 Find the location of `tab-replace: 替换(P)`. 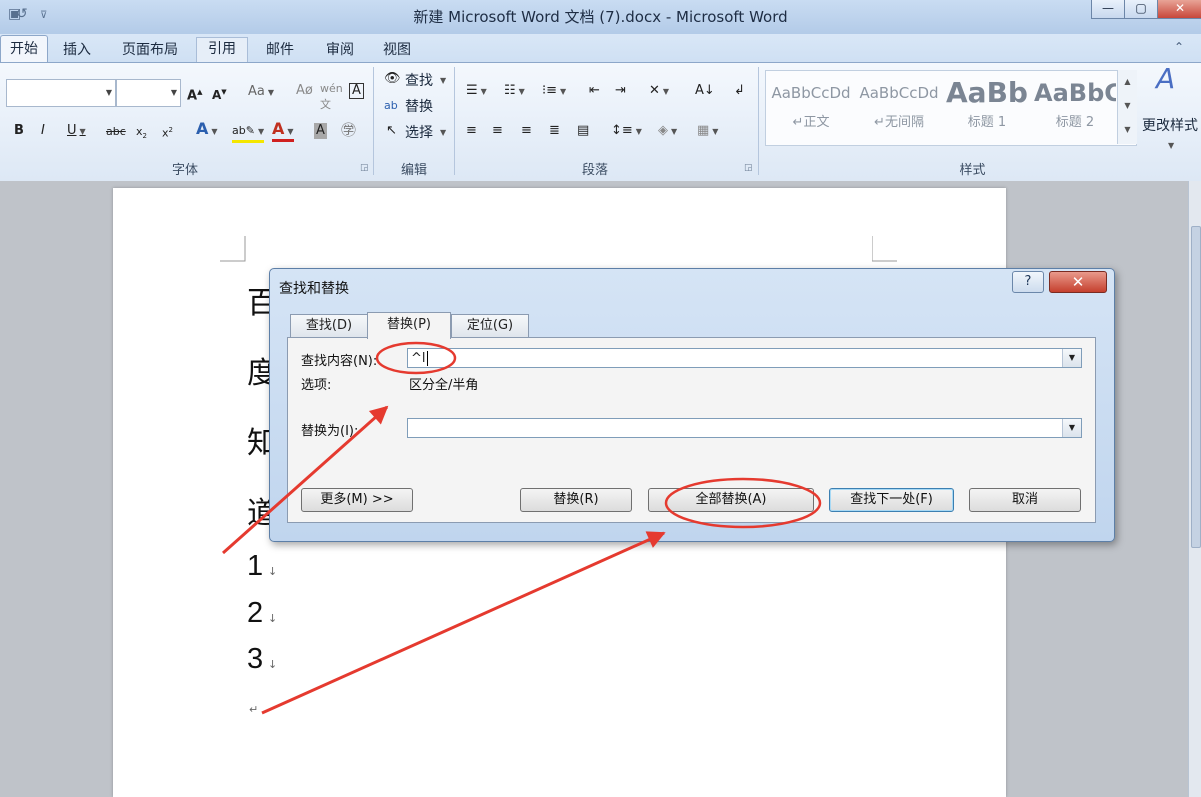

tab-replace: 替换(P) is located at coordinates (409, 325).